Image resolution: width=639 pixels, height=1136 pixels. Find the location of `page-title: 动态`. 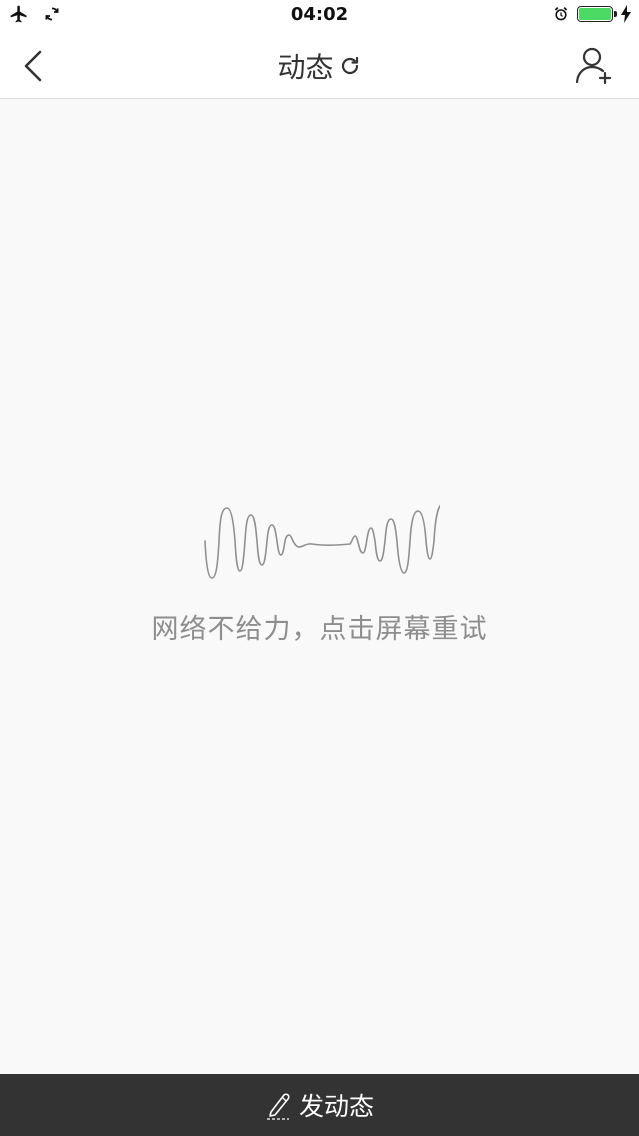

page-title: 动态 is located at coordinates (305, 67).